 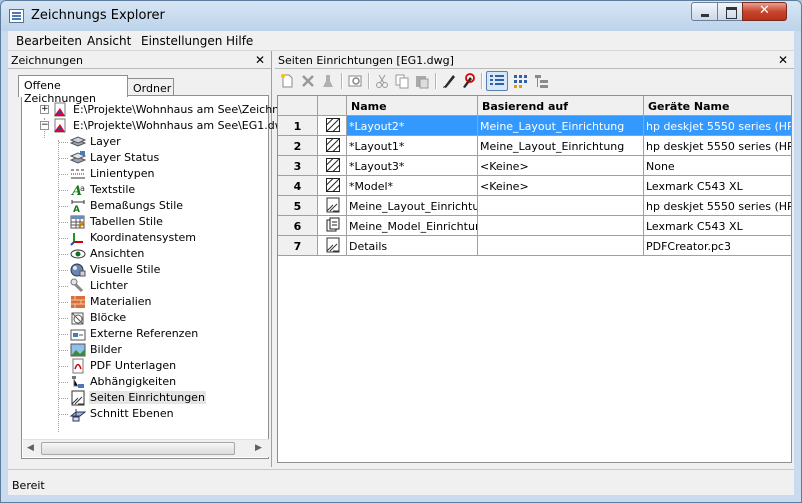 I want to click on tree-item-linientypen: Linientypen, so click(x=159, y=174).